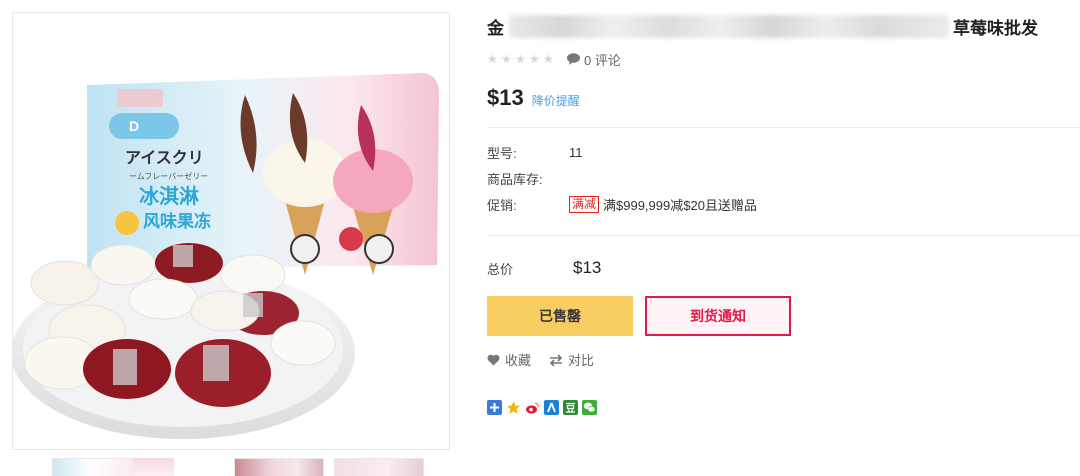  I want to click on compare-label: 对比, so click(581, 360).